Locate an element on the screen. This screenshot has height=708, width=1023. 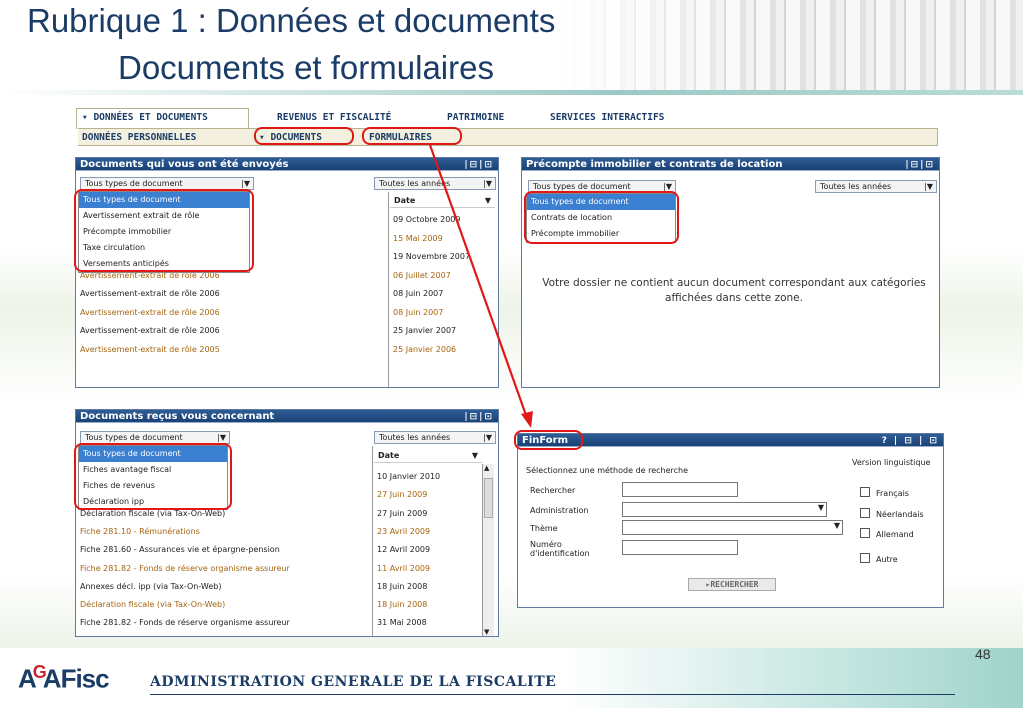
agfisc-logo: AGAFisc is located at coordinates (64, 678).